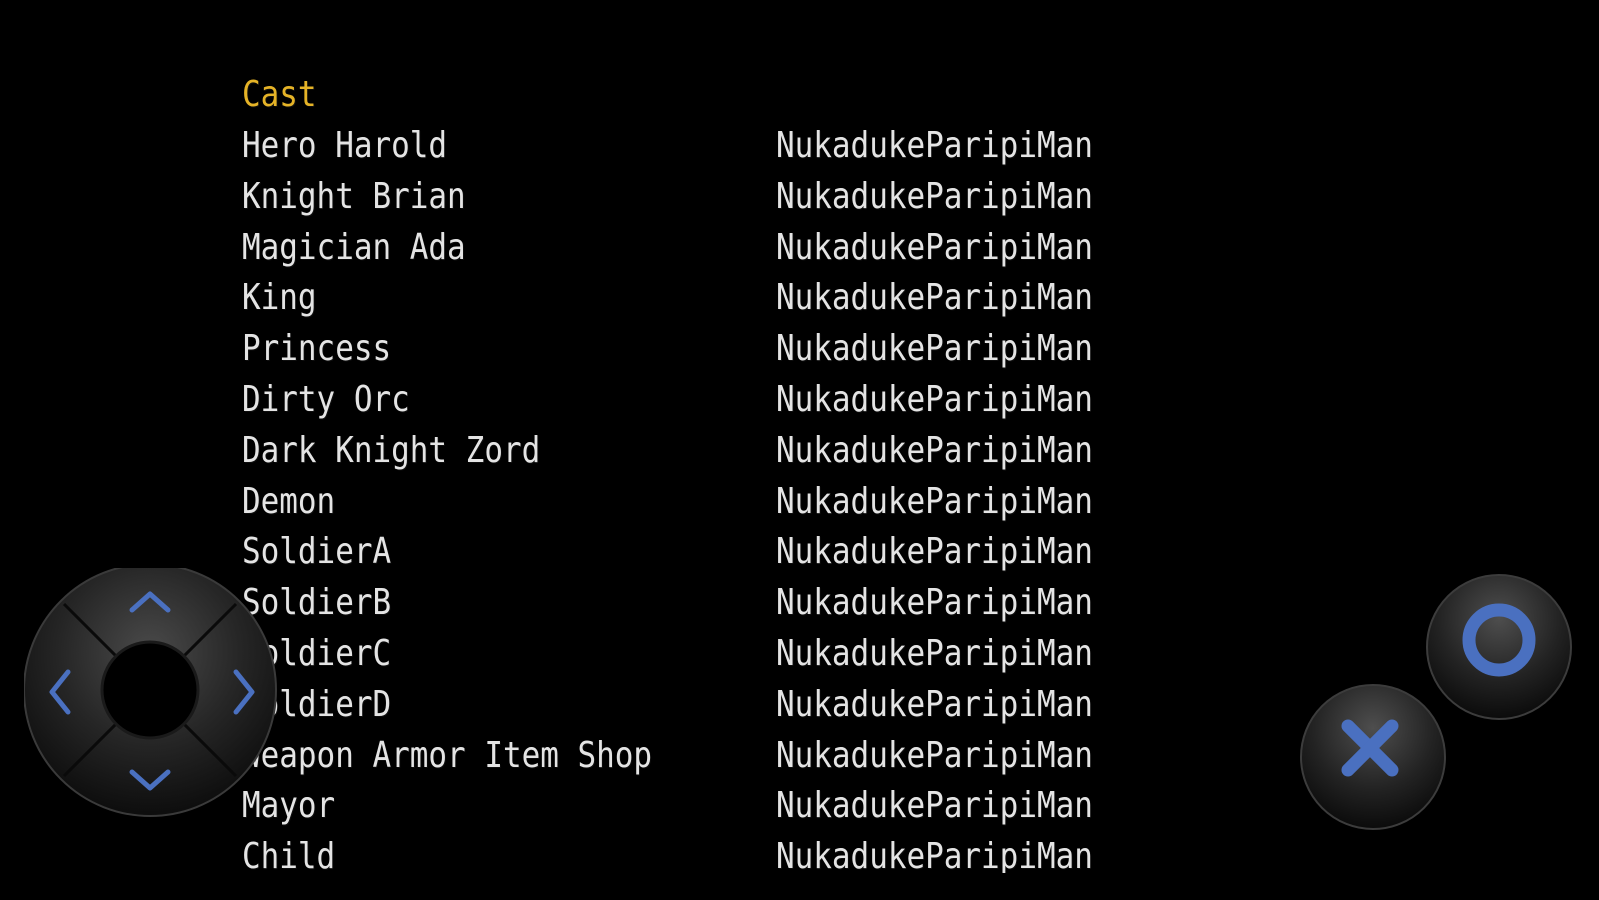 The image size is (1599, 900). I want to click on credit-role: Weapon Armor Item Shop, so click(447, 755).